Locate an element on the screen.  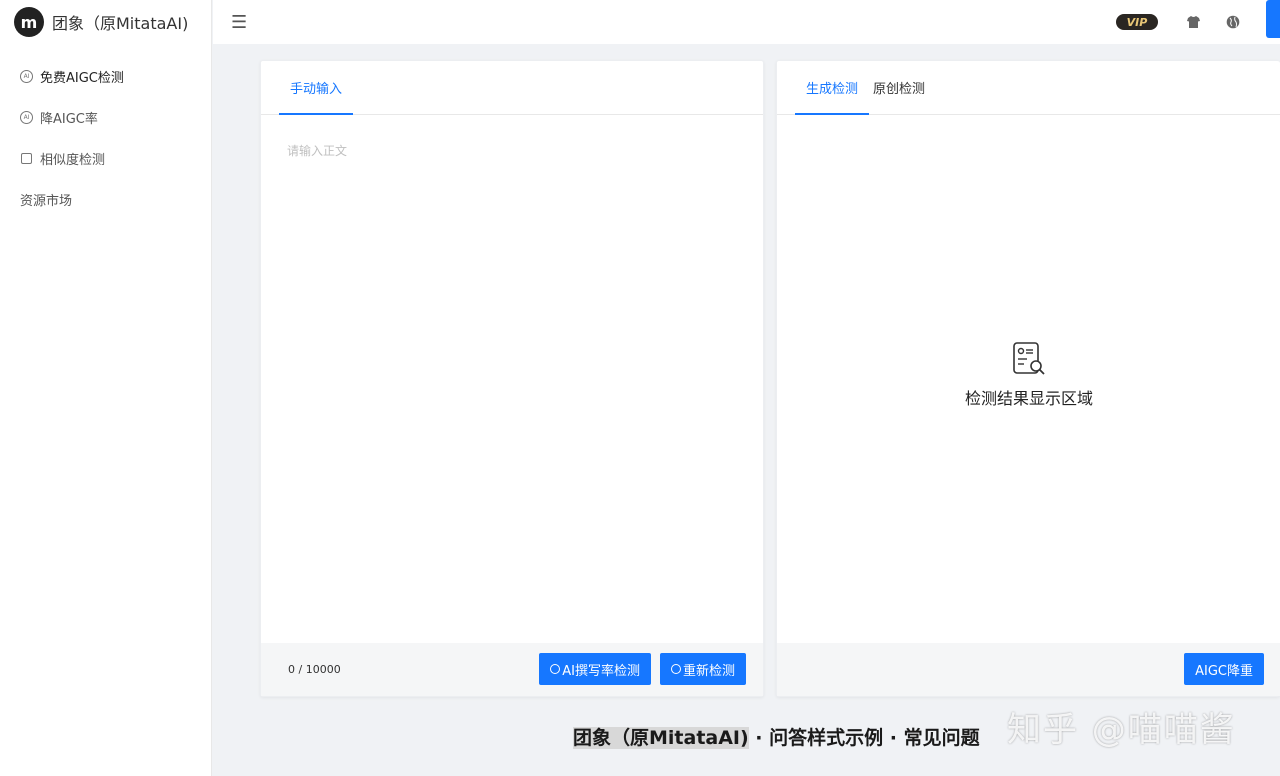
ai-detect-button: AI撰写率检测 is located at coordinates (595, 669).